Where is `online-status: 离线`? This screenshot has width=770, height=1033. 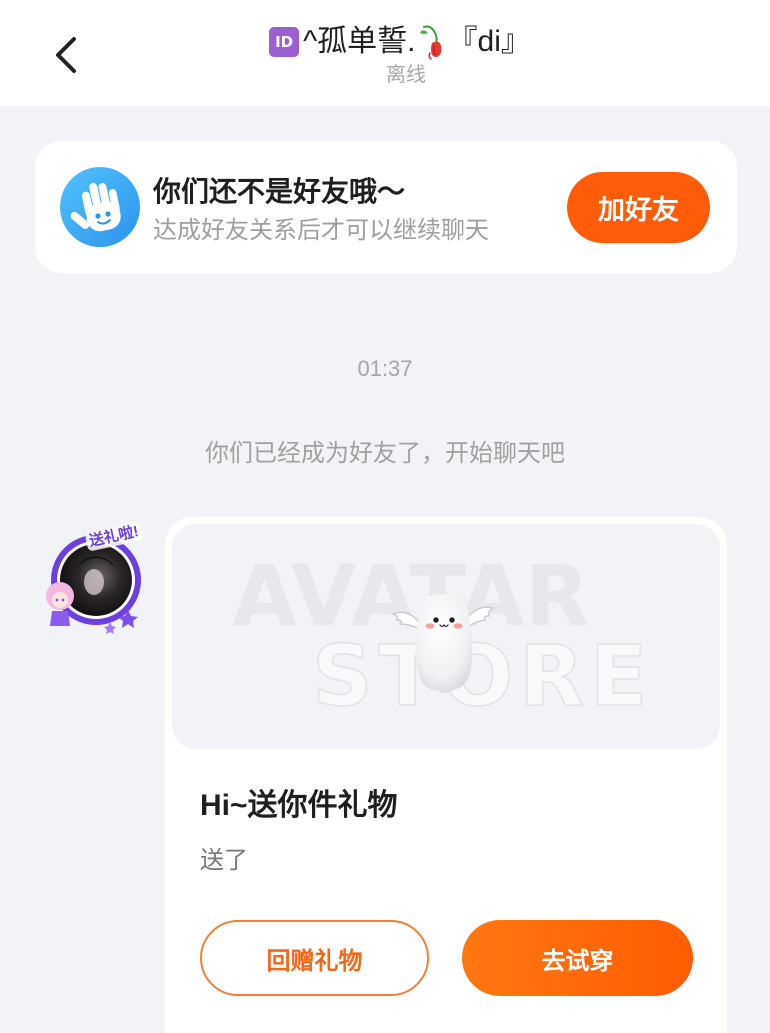 online-status: 离线 is located at coordinates (406, 75).